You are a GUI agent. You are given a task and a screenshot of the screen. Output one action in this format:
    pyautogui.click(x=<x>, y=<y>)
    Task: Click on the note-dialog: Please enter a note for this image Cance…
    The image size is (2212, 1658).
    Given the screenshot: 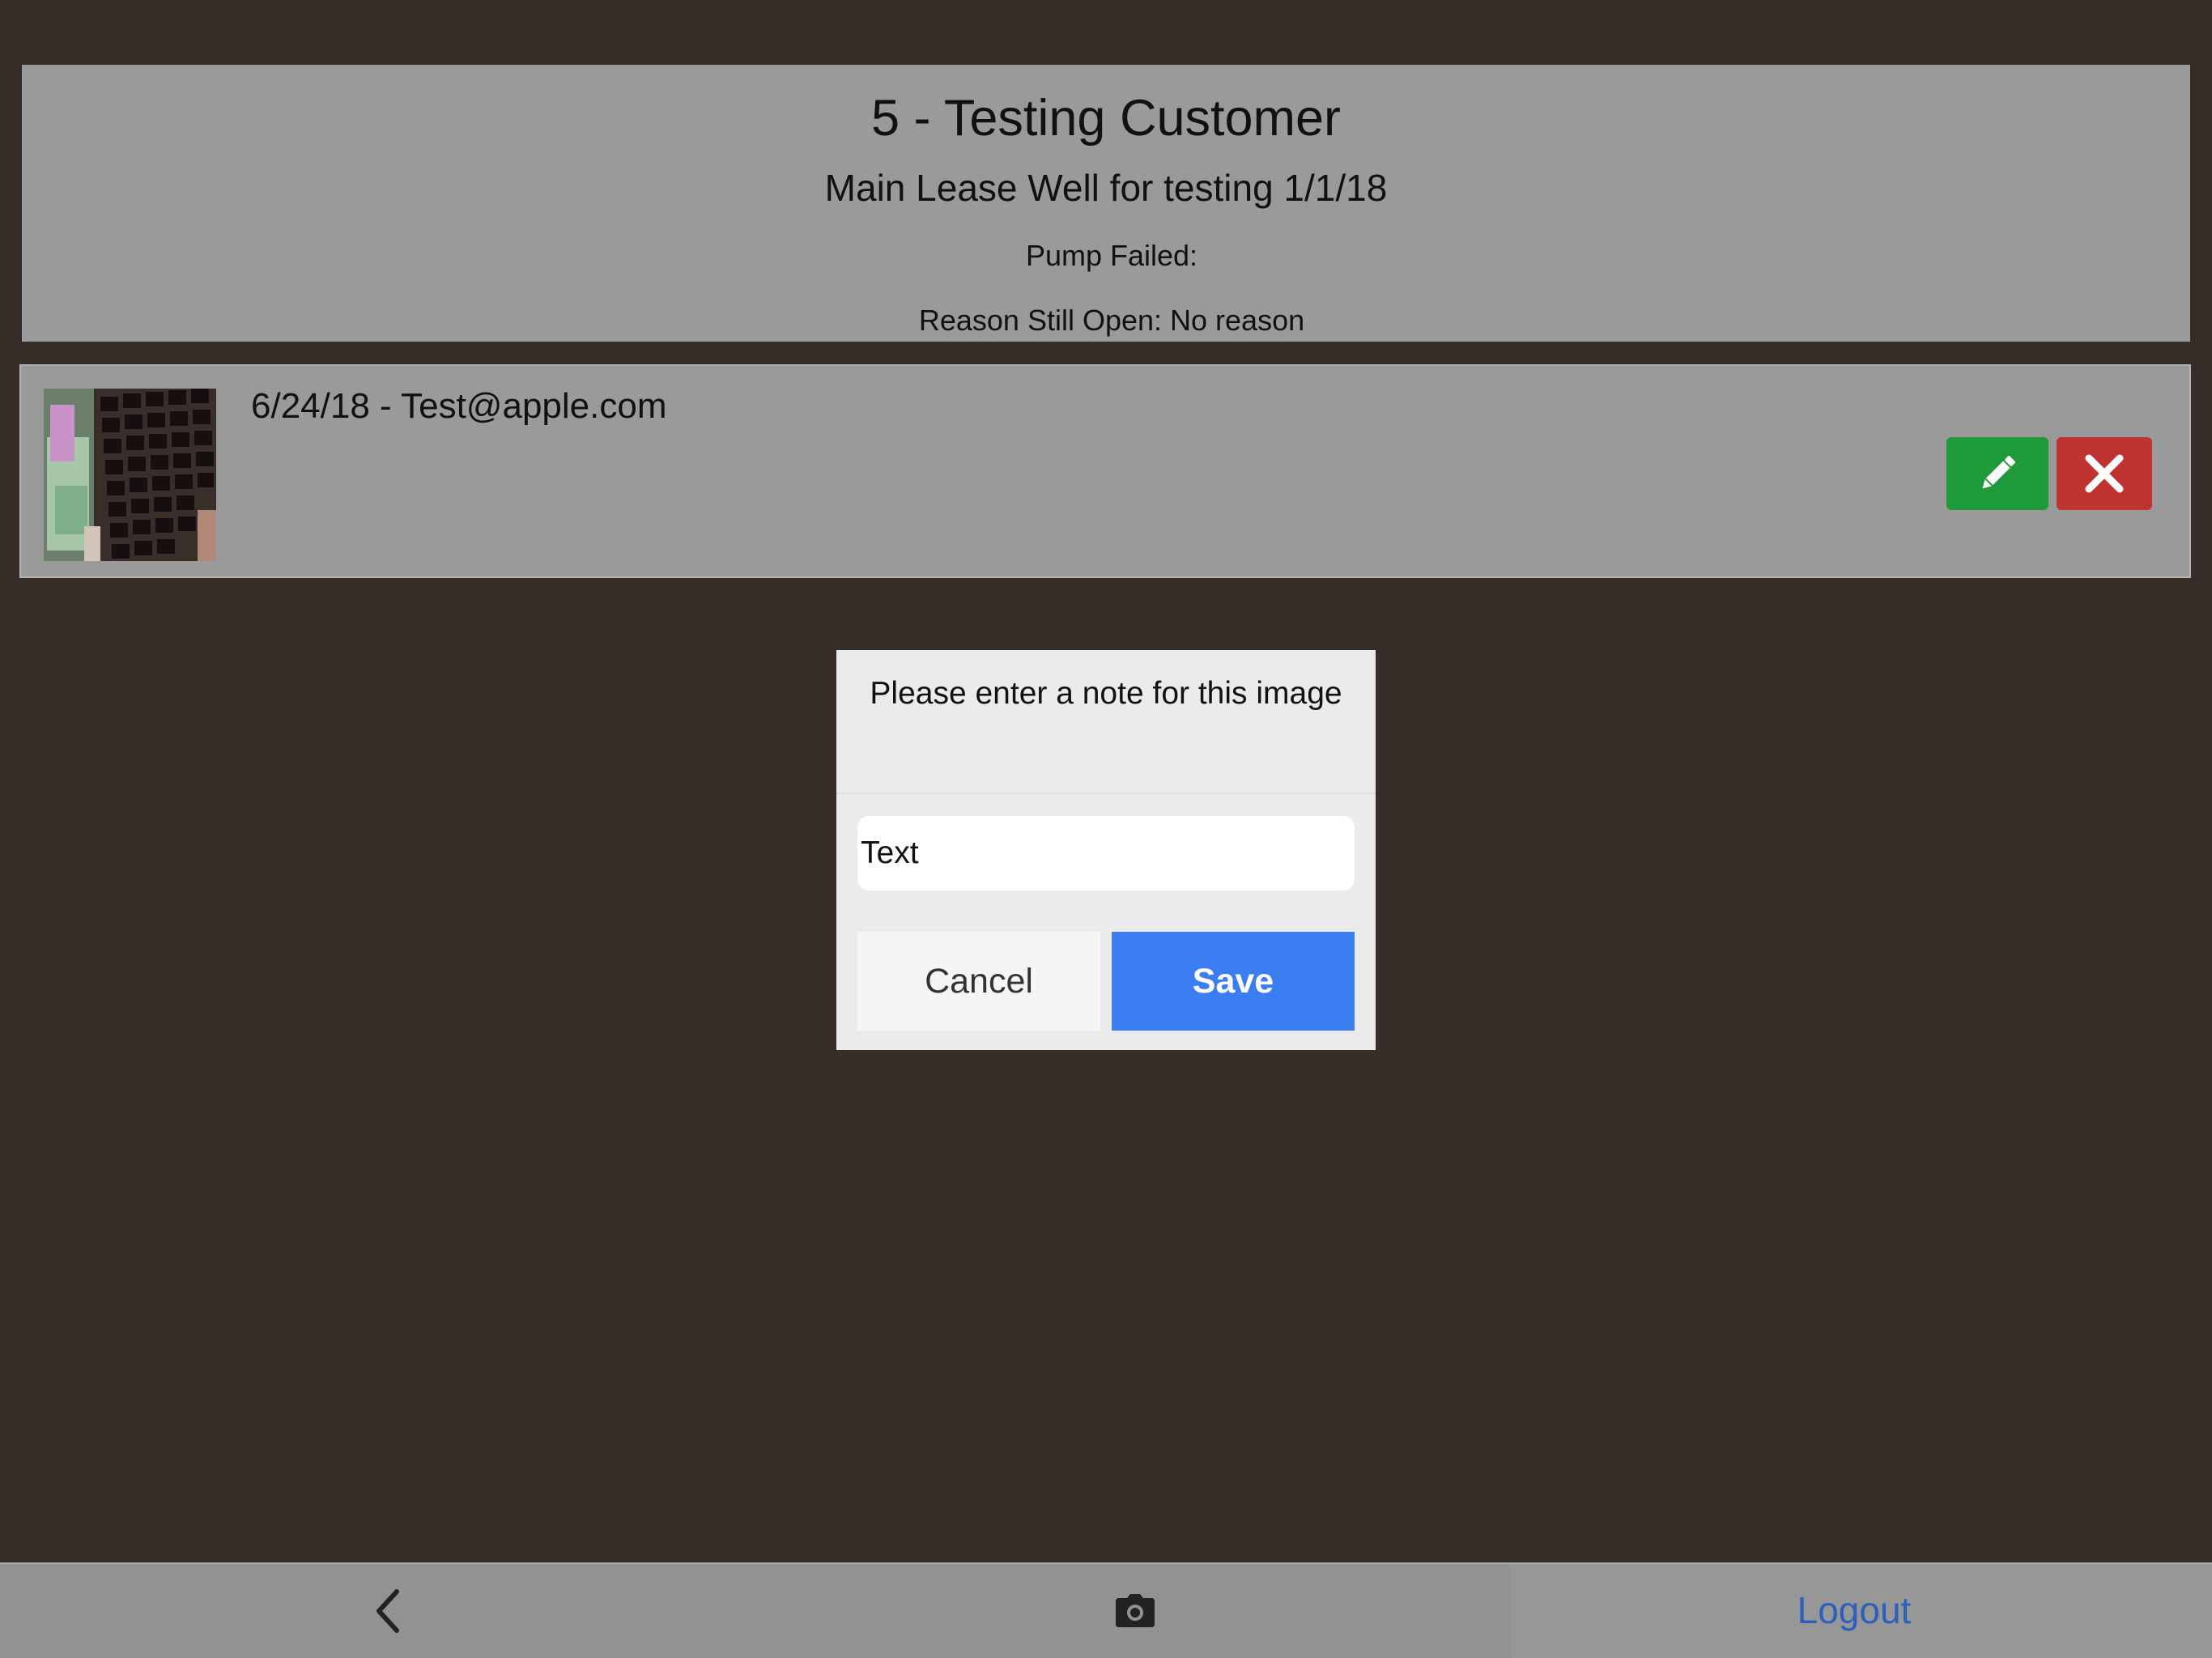 What is the action you would take?
    pyautogui.click(x=1106, y=850)
    